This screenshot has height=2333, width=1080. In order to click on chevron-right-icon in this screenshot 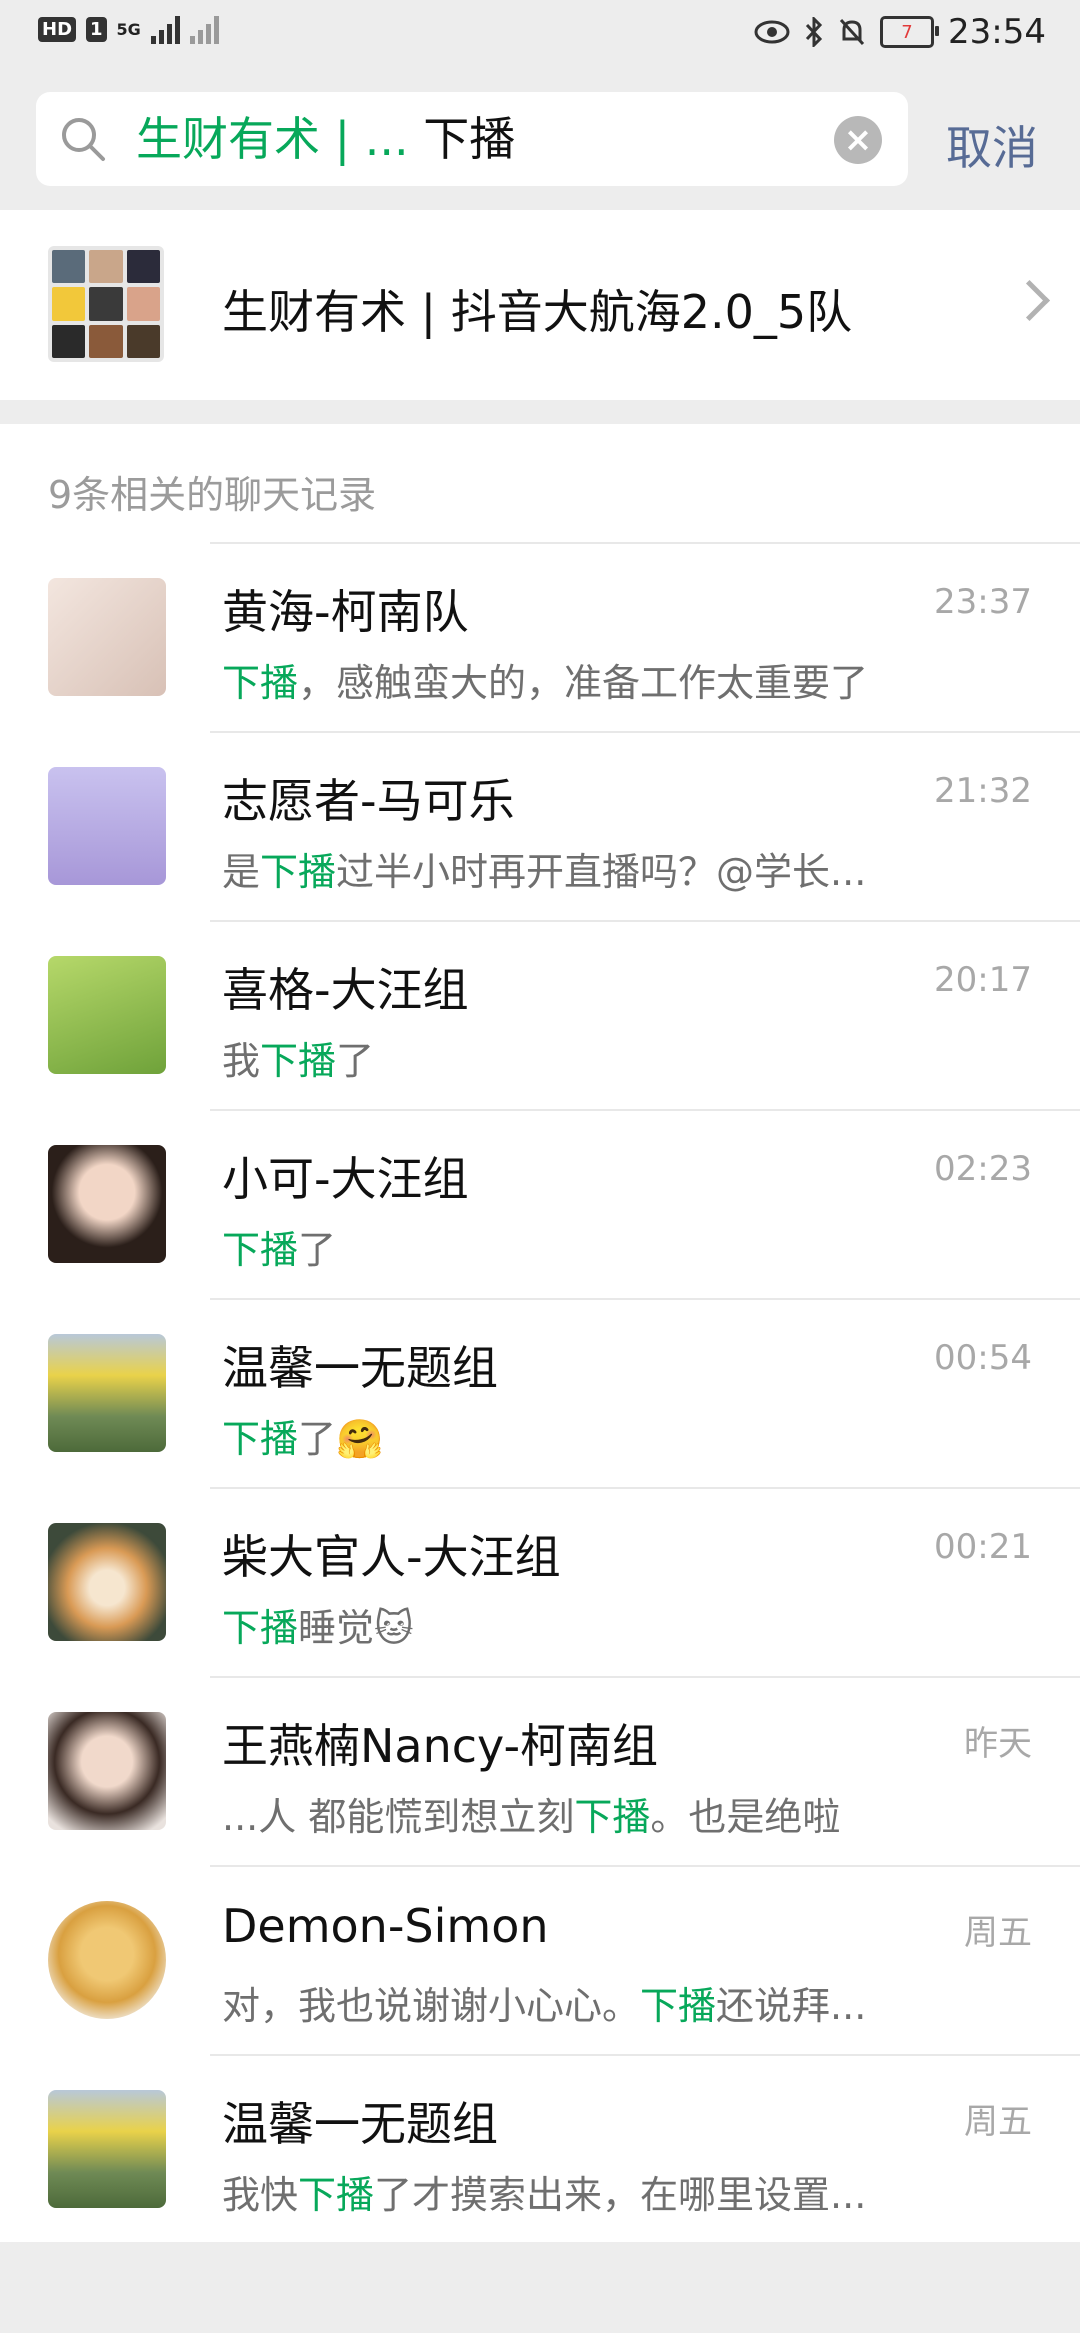, I will do `click(1029, 300)`.